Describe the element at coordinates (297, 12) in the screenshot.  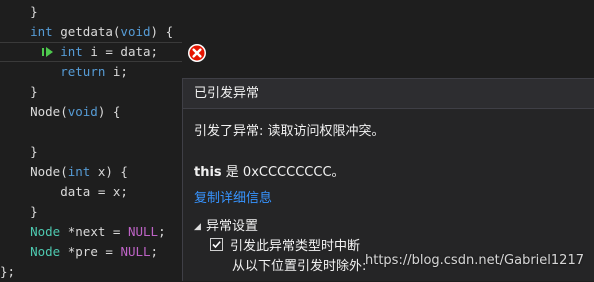
I see `code-line: }` at that location.